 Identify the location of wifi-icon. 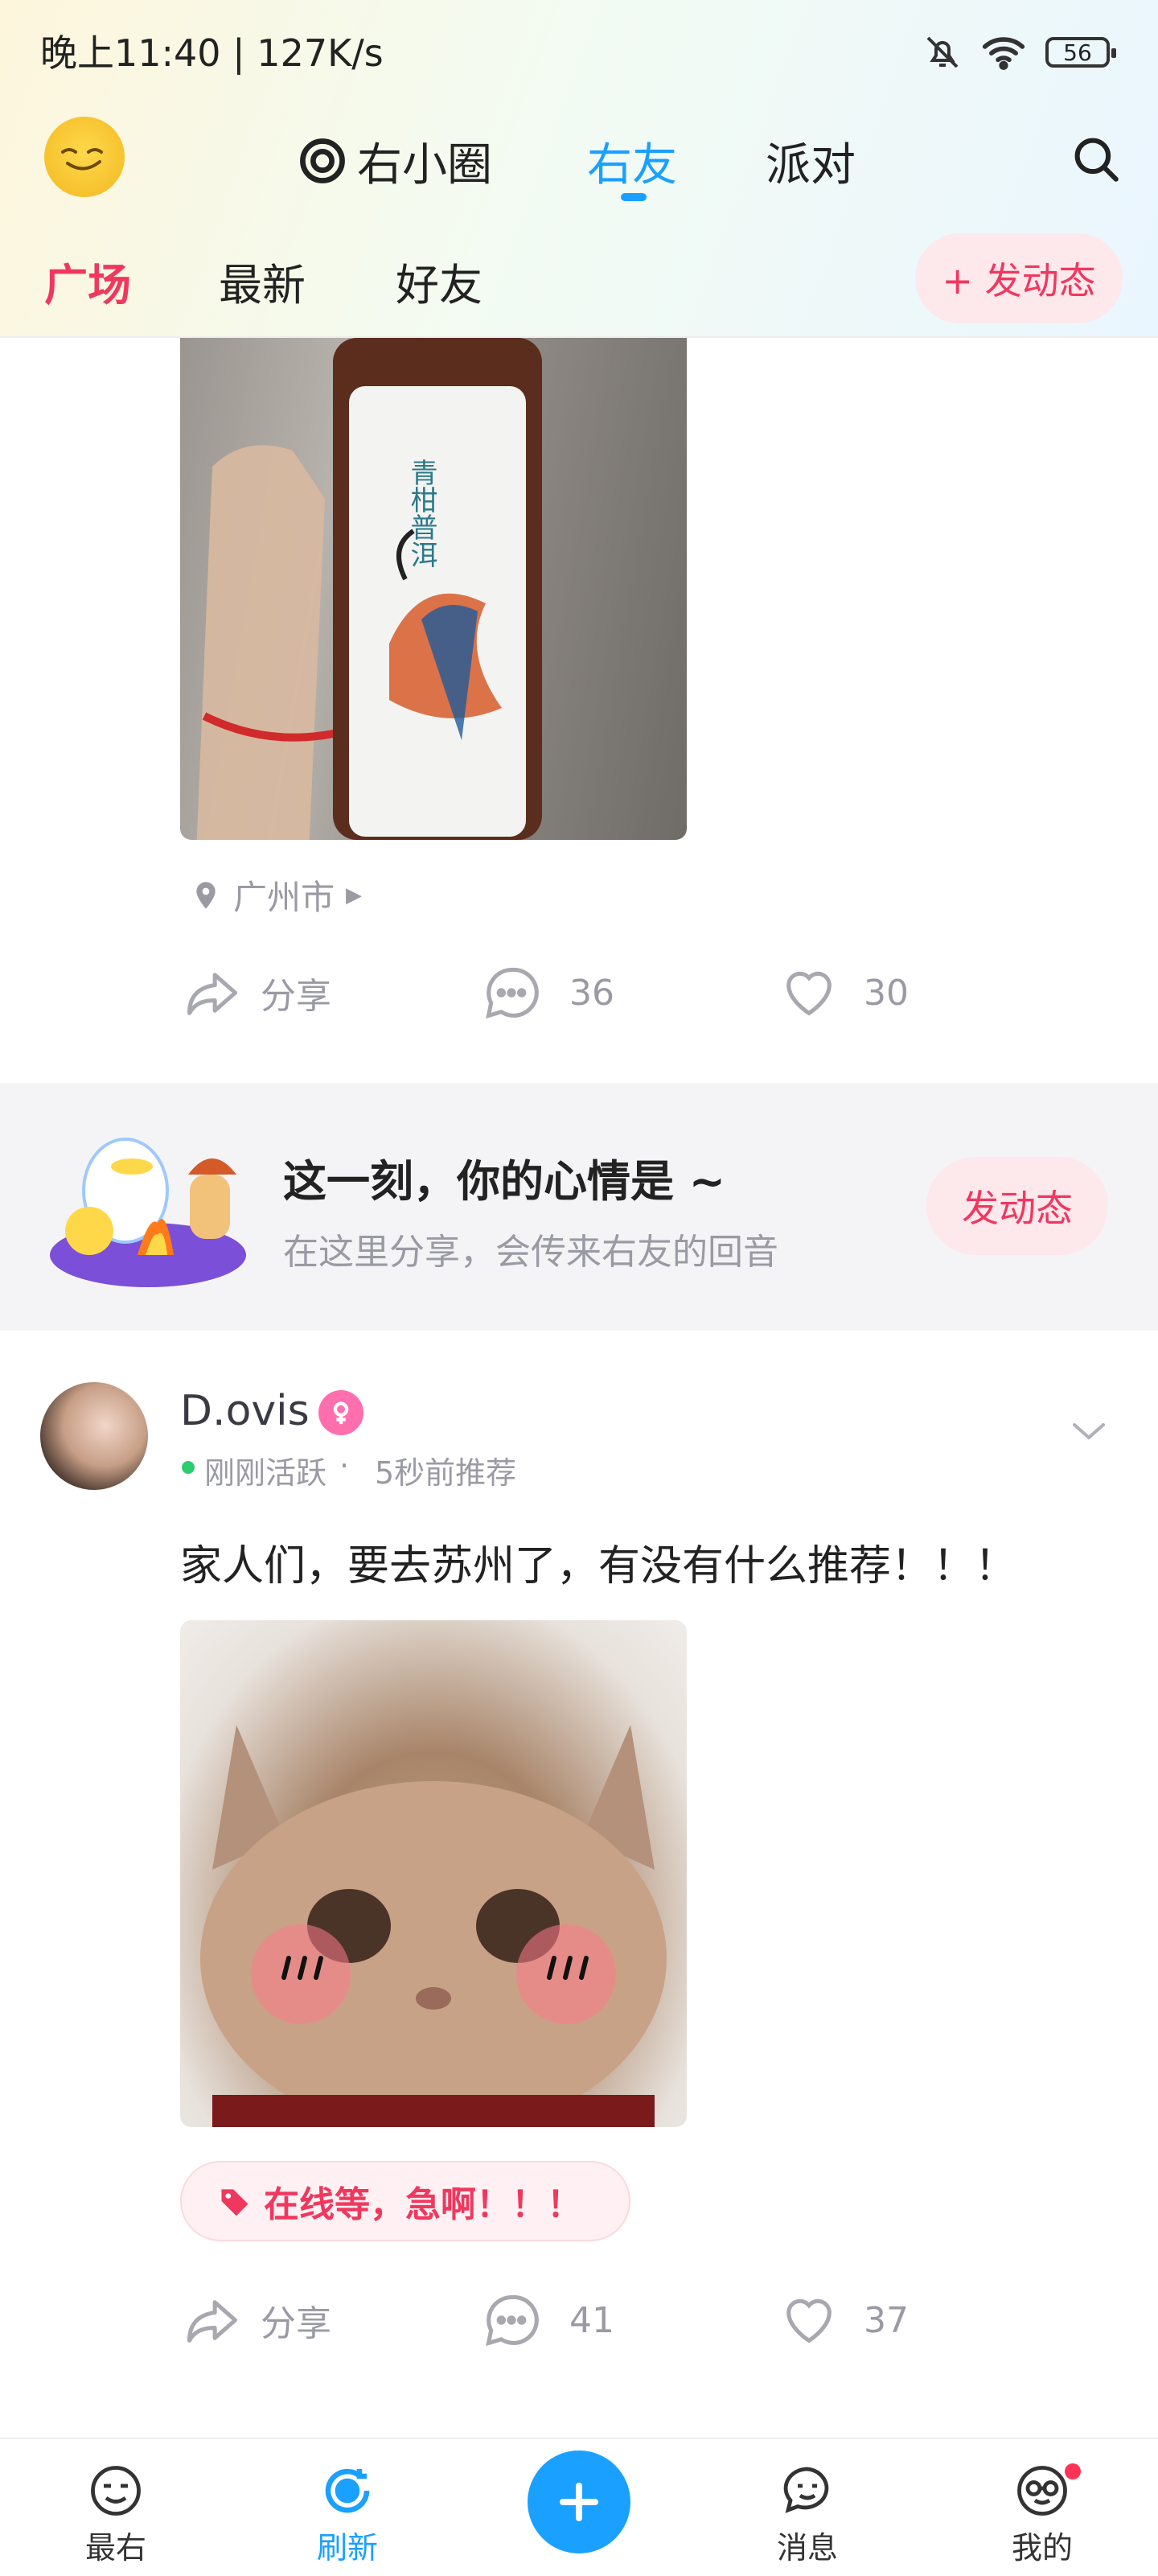
(1004, 53).